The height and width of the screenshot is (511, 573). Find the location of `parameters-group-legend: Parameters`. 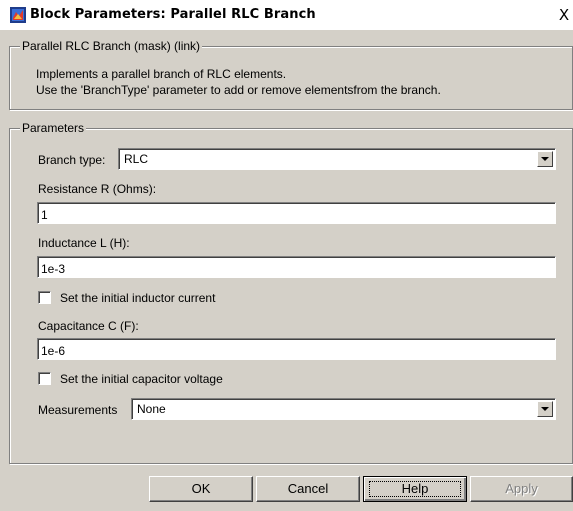

parameters-group-legend: Parameters is located at coordinates (53, 128).